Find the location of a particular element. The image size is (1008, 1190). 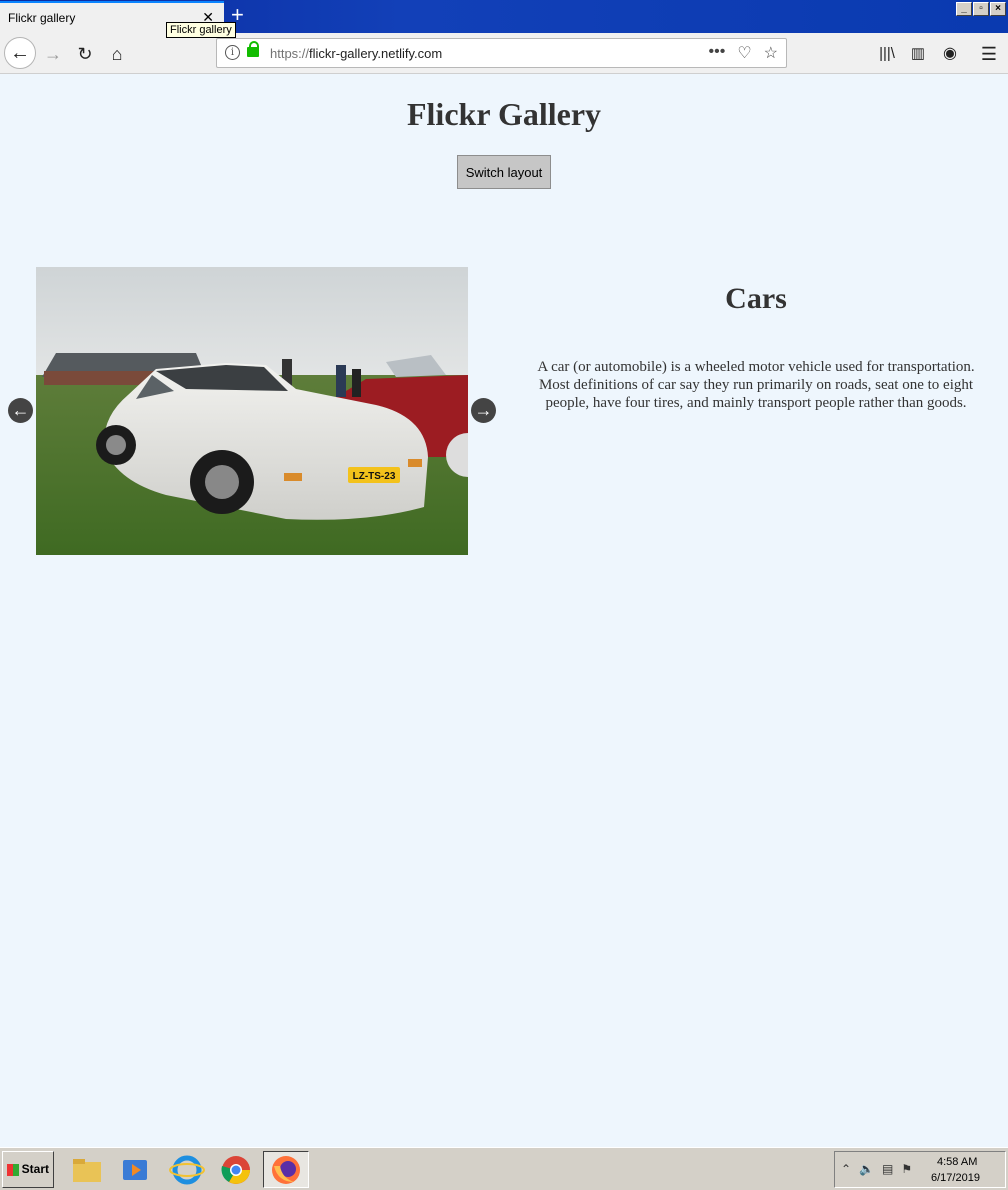

back-arrow-icon: ← is located at coordinates (20, 53).